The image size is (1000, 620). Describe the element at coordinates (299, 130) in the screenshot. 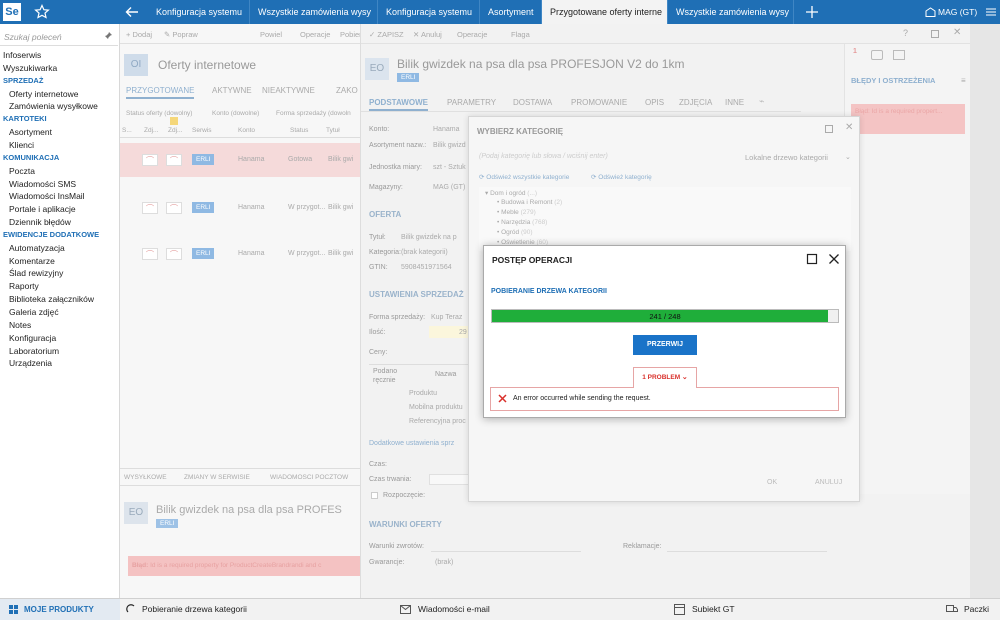

I see `col-status: Status` at that location.